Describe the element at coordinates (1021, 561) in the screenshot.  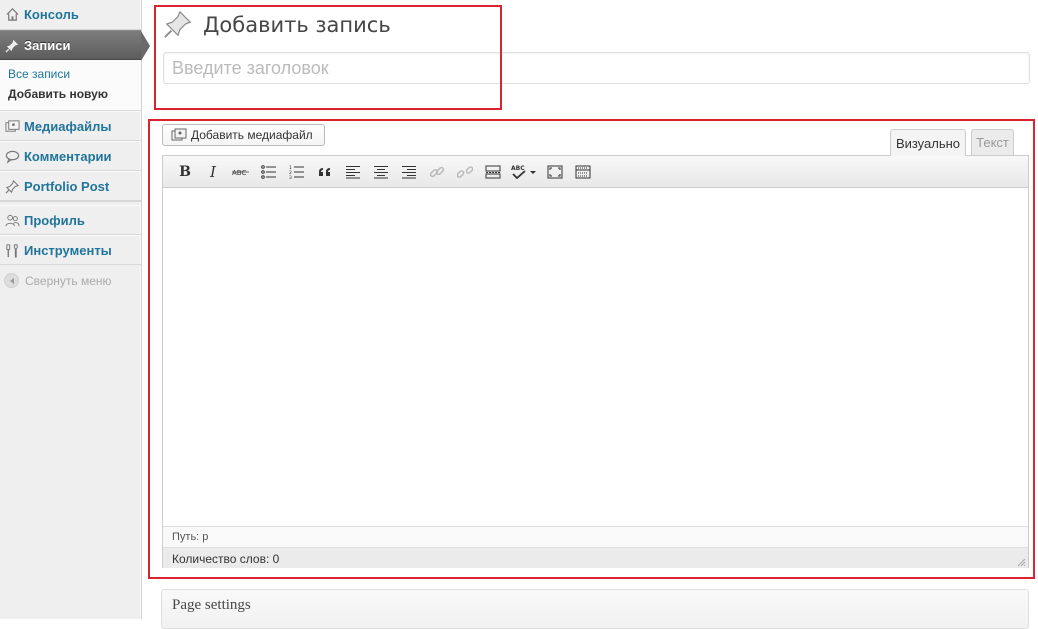
I see `resize-handle-icon` at that location.